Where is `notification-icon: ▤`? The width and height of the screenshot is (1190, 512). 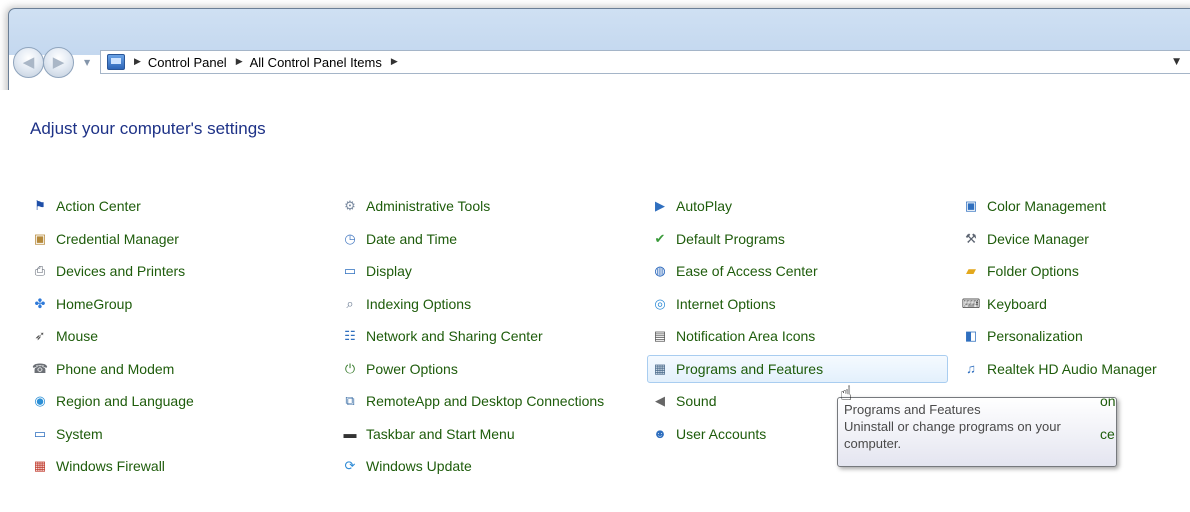
notification-icon: ▤ is located at coordinates (660, 335).